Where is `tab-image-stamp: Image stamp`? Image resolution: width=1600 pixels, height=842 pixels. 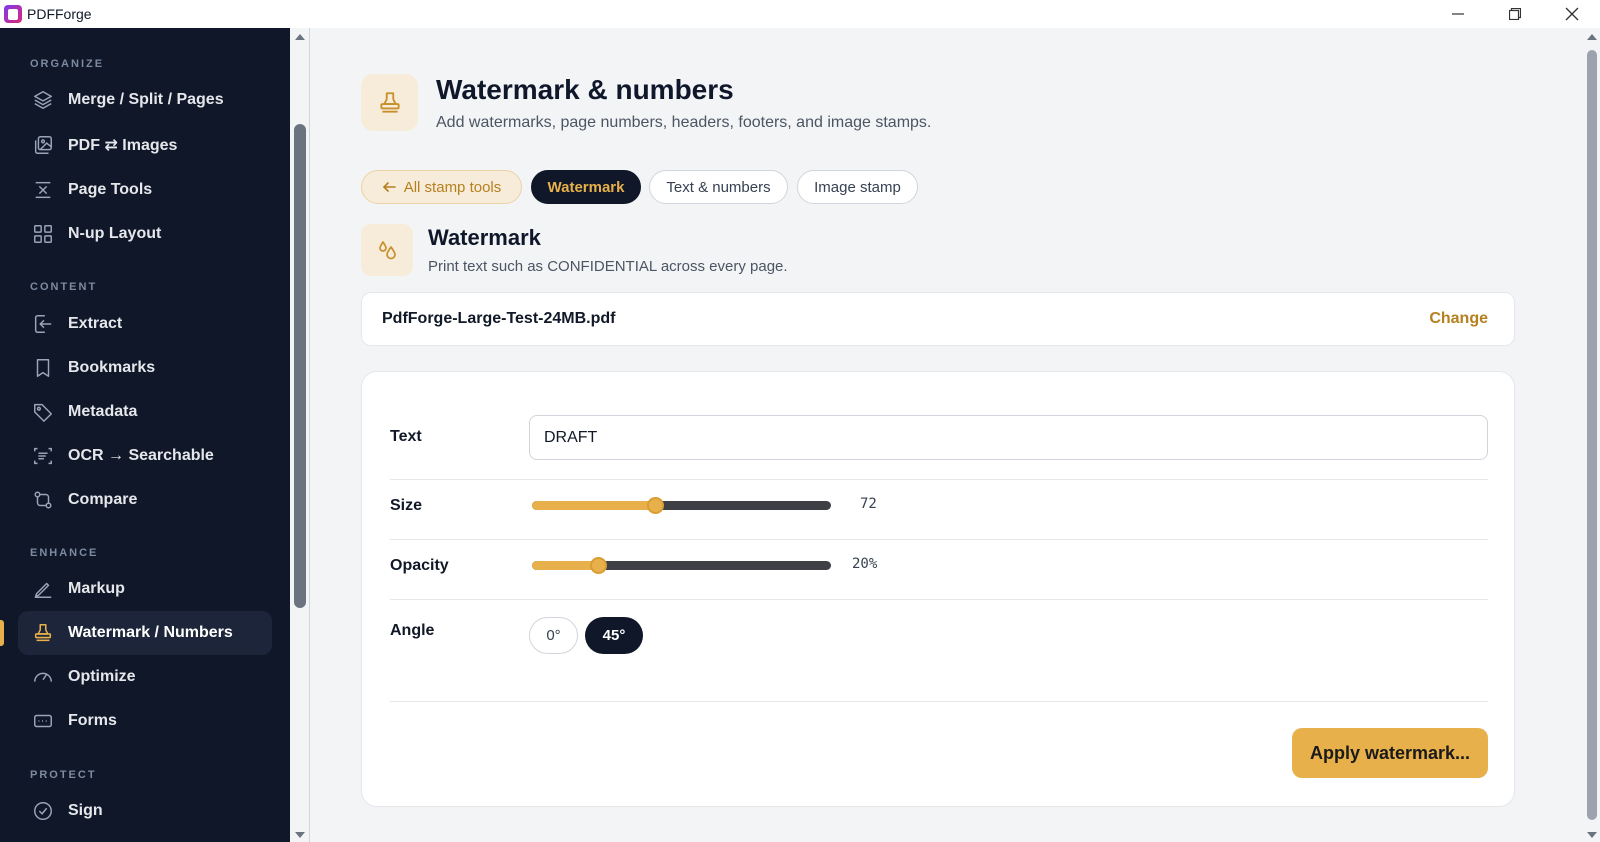 tab-image-stamp: Image stamp is located at coordinates (857, 187).